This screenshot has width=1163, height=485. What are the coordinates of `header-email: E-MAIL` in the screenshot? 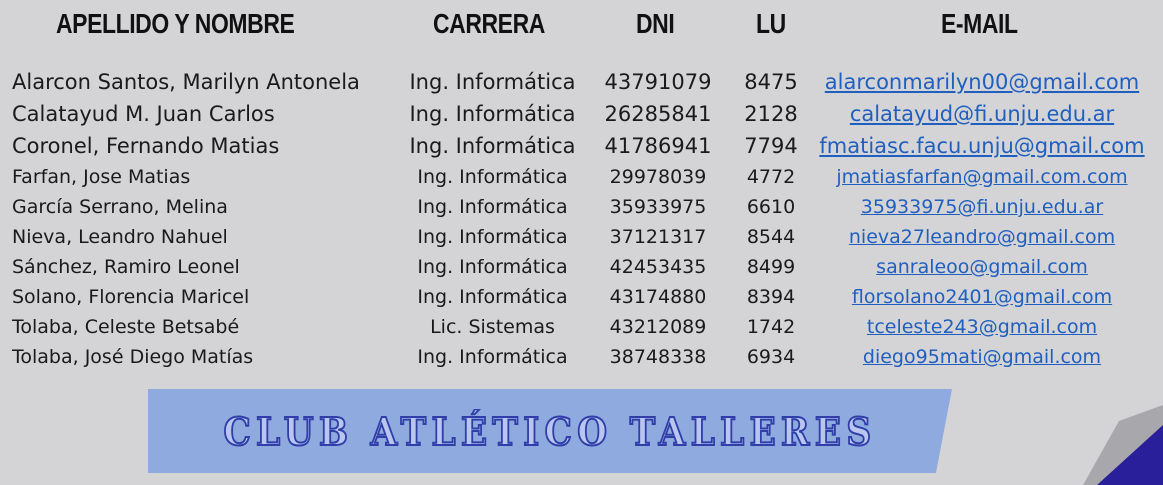 It's located at (979, 23).